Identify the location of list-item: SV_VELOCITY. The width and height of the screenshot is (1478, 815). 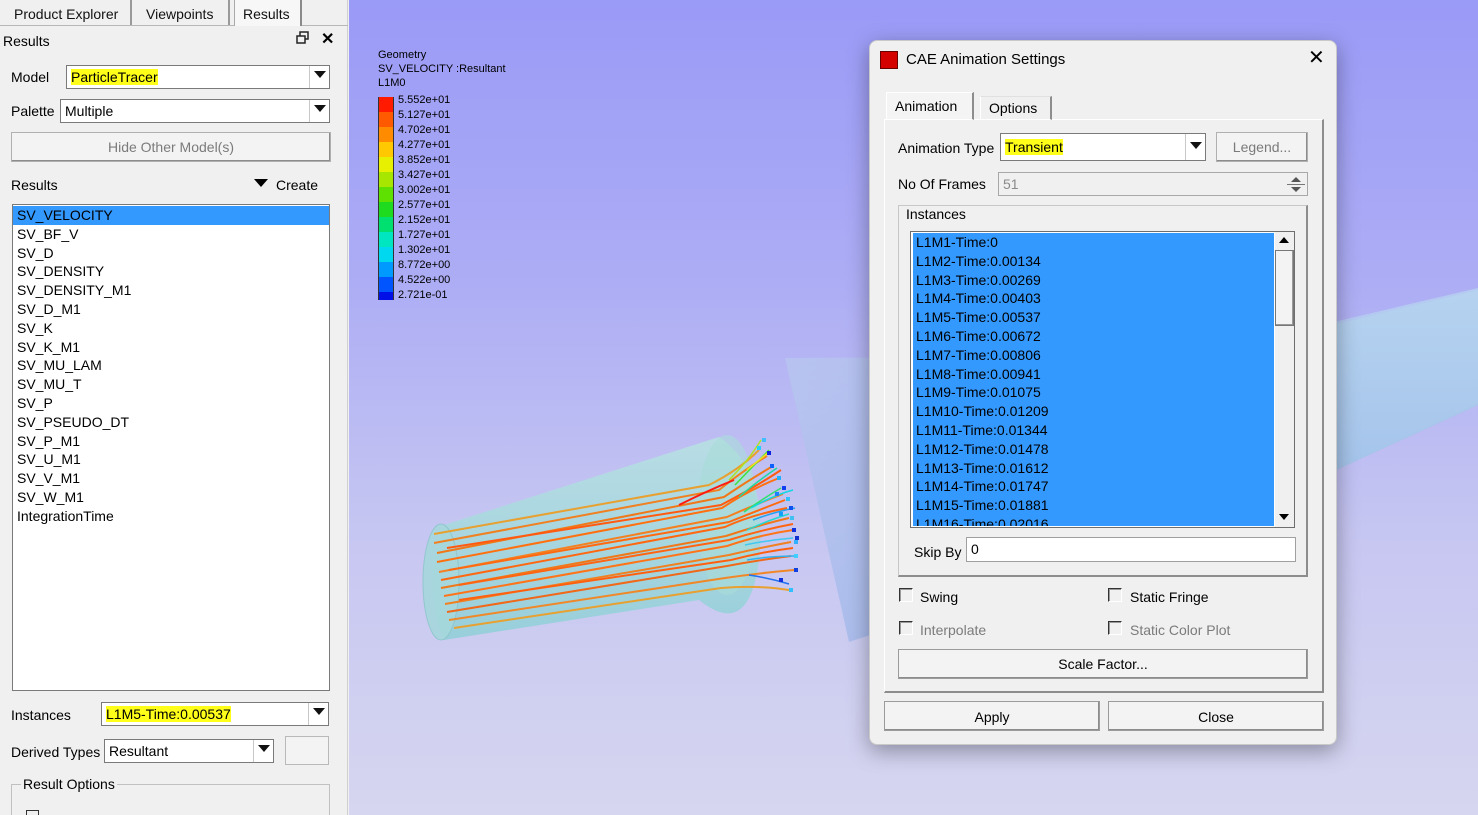
(171, 215).